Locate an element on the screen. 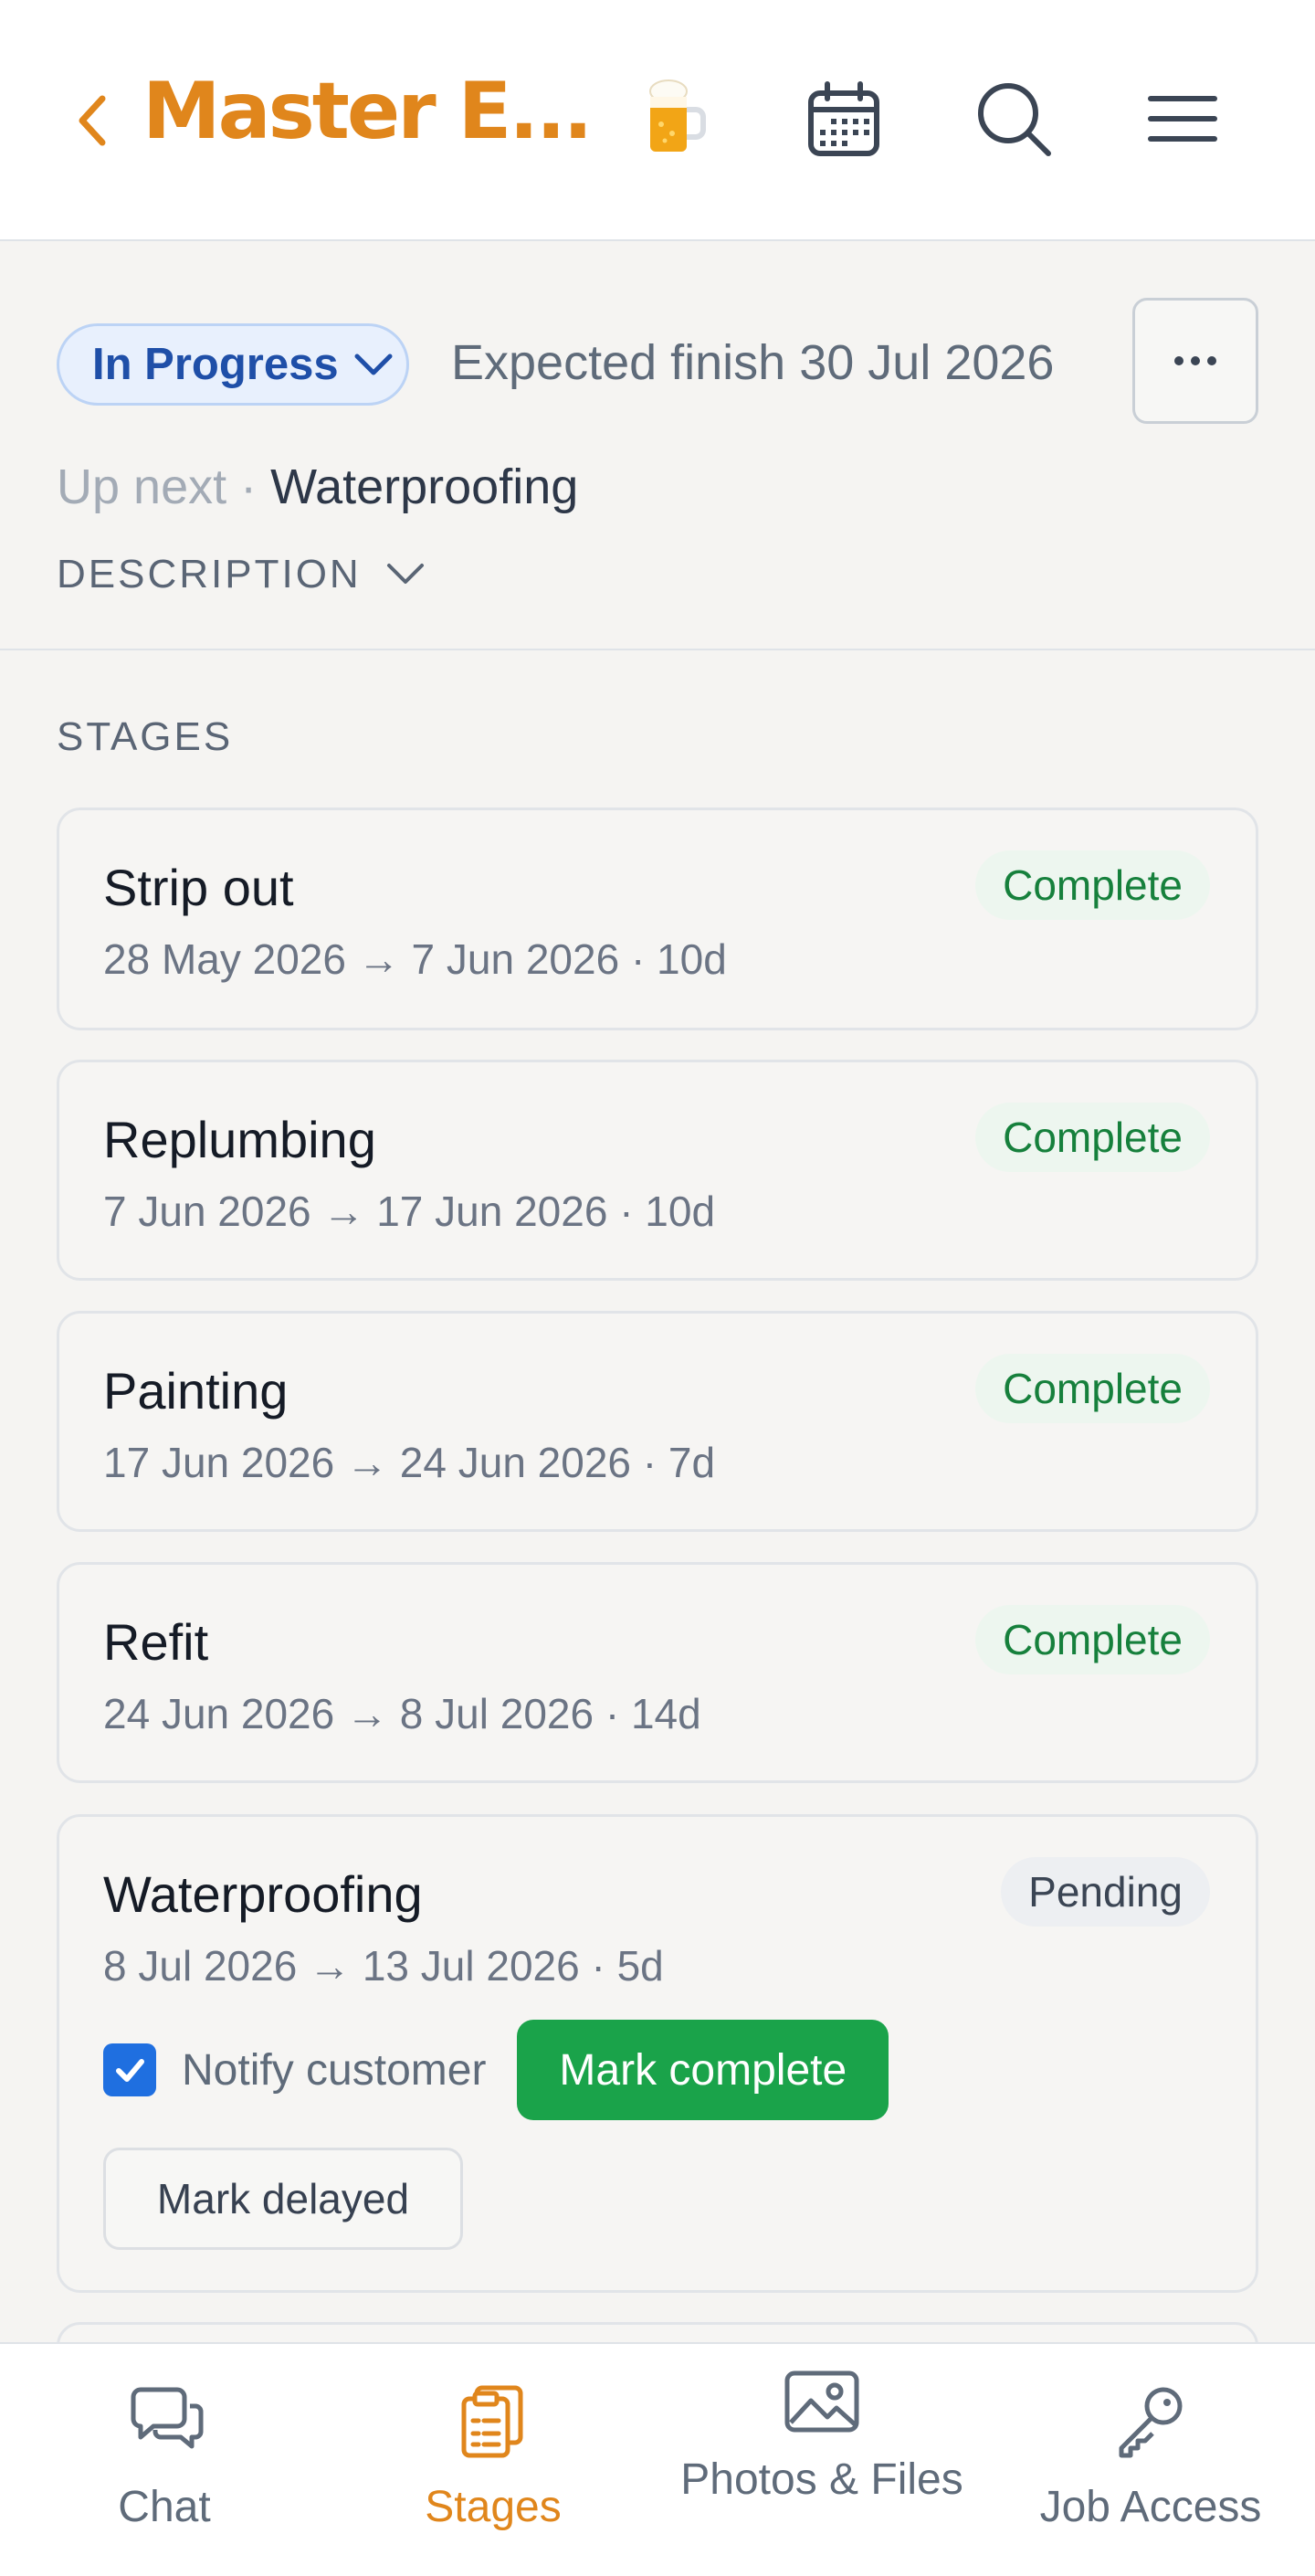 The image size is (1315, 2576). description-label: DESCRIPTION is located at coordinates (209, 574).